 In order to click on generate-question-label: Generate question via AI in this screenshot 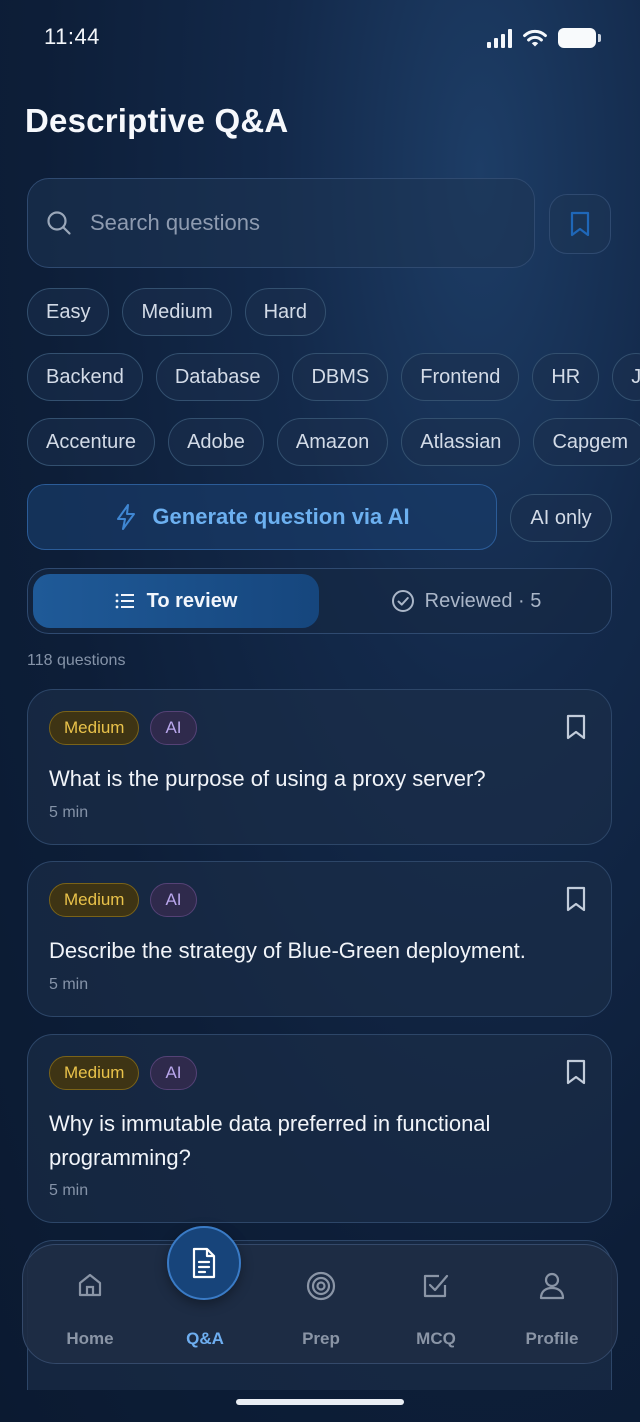, I will do `click(281, 516)`.